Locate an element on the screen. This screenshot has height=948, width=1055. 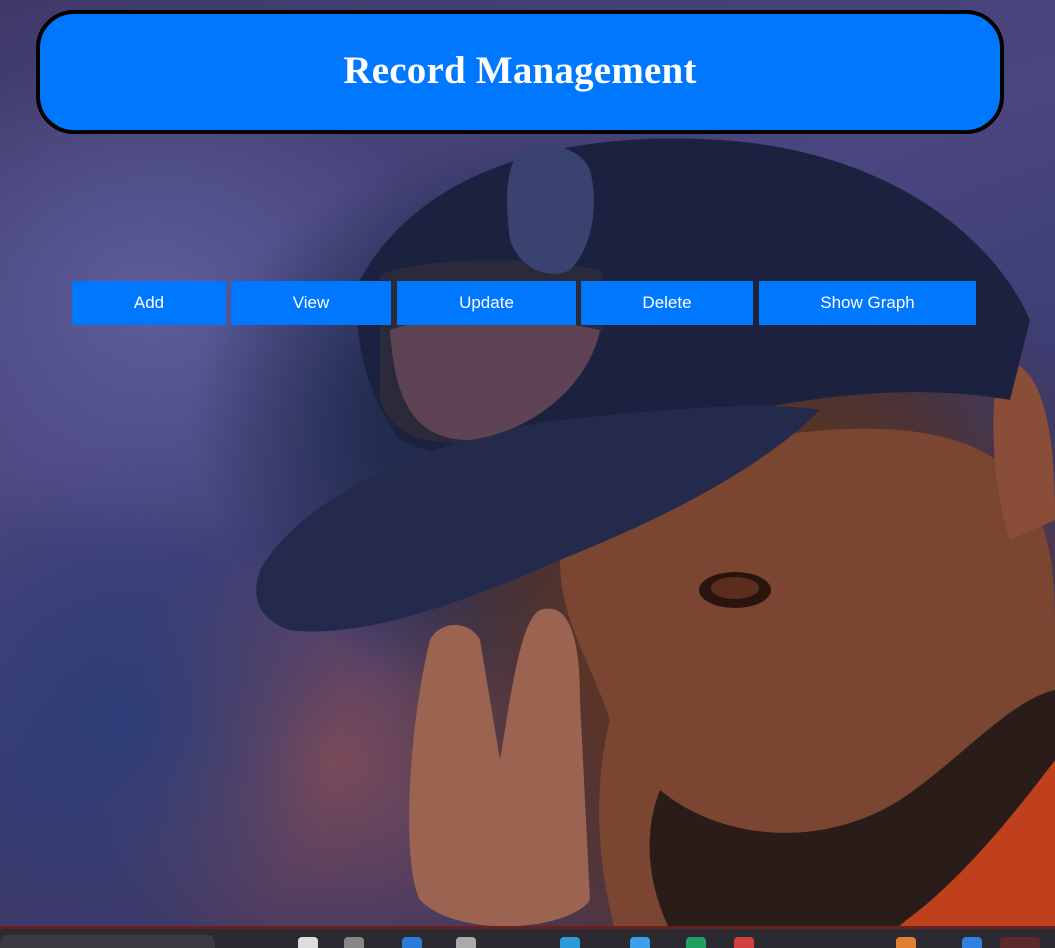
taskbar is located at coordinates (527, 937).